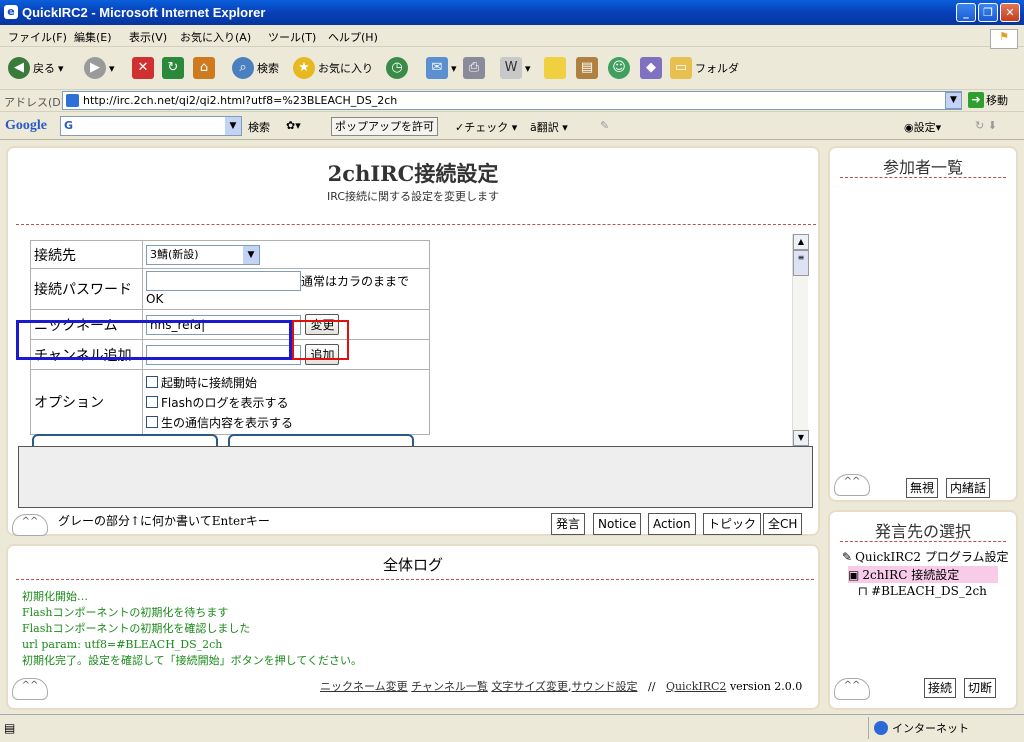  Describe the element at coordinates (966, 12) in the screenshot. I see `minimize-button: _` at that location.